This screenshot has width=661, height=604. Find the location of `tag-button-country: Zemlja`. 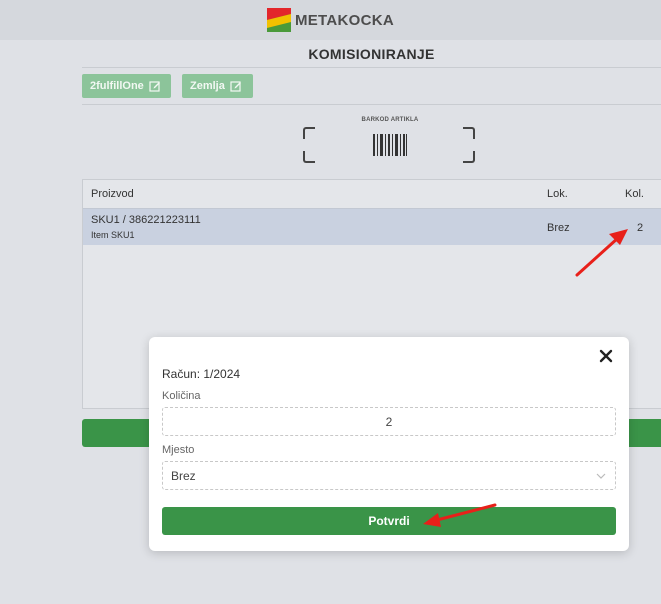

tag-button-country: Zemlja is located at coordinates (217, 86).